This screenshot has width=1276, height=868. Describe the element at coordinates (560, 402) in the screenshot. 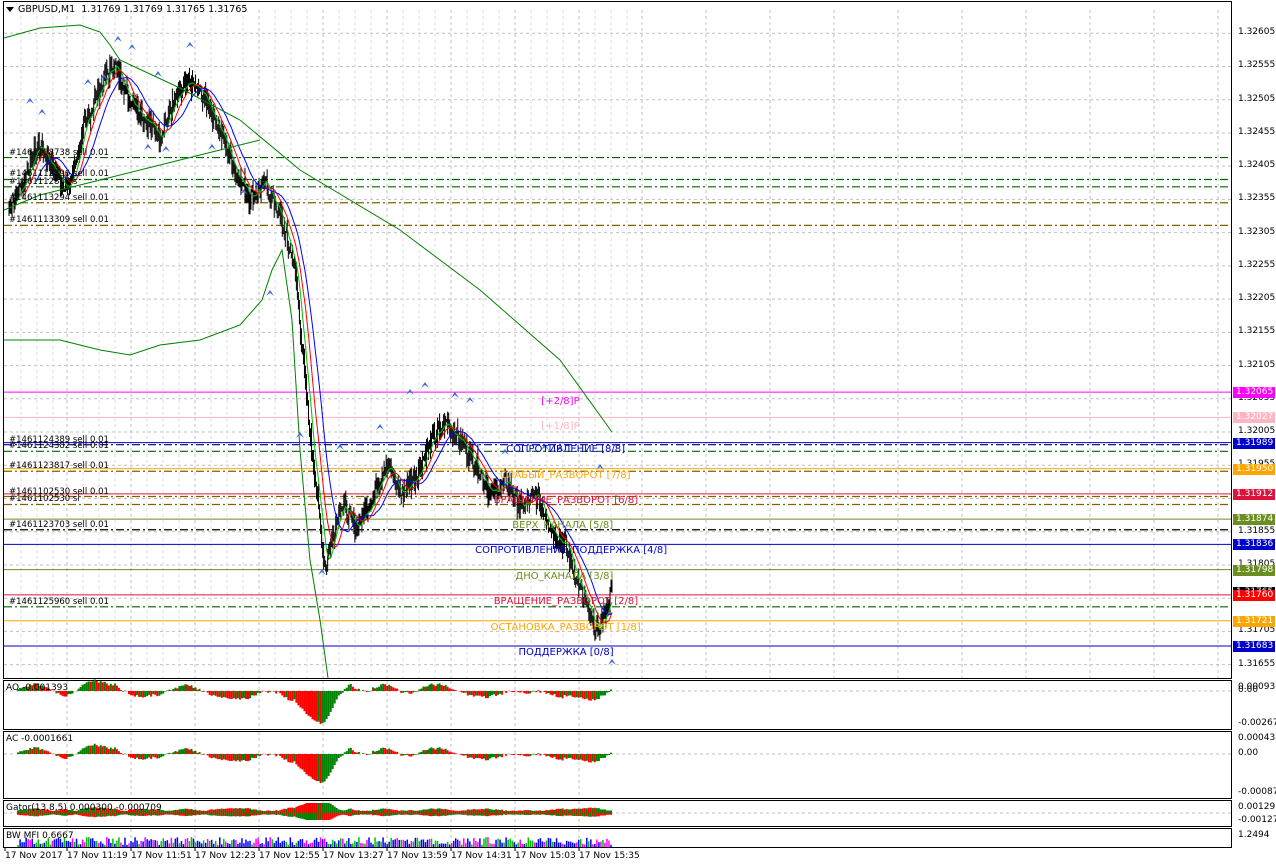

I see `murrey-level-label: [+2/8]P` at that location.